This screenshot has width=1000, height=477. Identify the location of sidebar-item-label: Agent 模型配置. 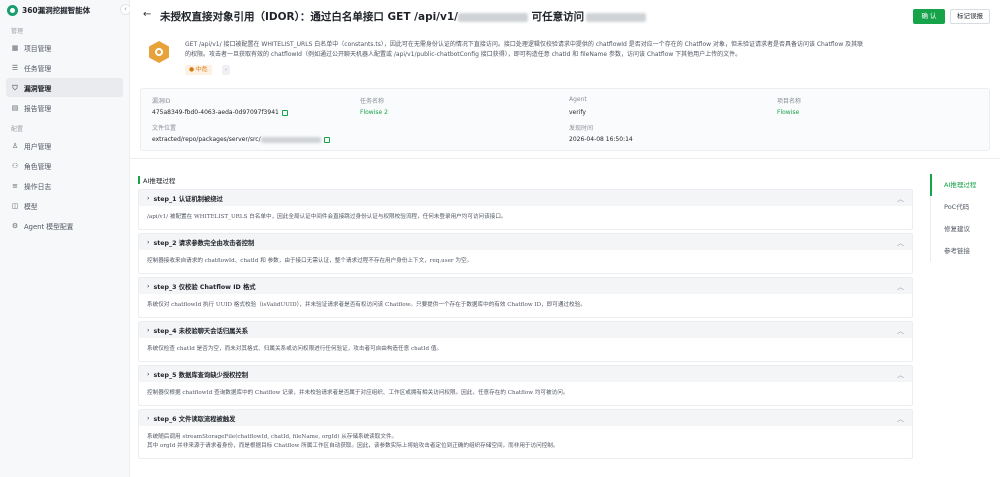
(49, 226).